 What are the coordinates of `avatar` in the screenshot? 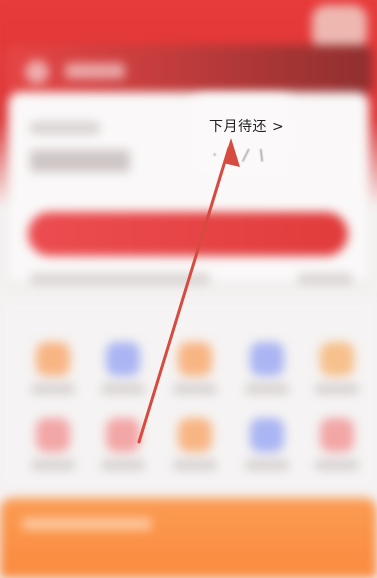 It's located at (37, 72).